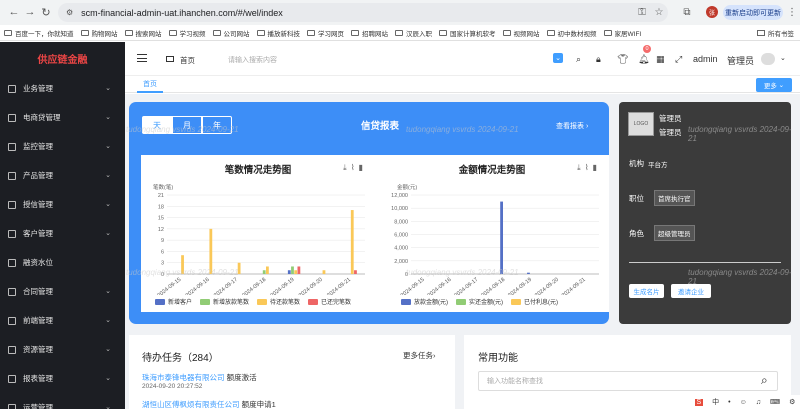  What do you see at coordinates (758, 402) in the screenshot?
I see `ime-mic-icon: ♫` at bounding box center [758, 402].